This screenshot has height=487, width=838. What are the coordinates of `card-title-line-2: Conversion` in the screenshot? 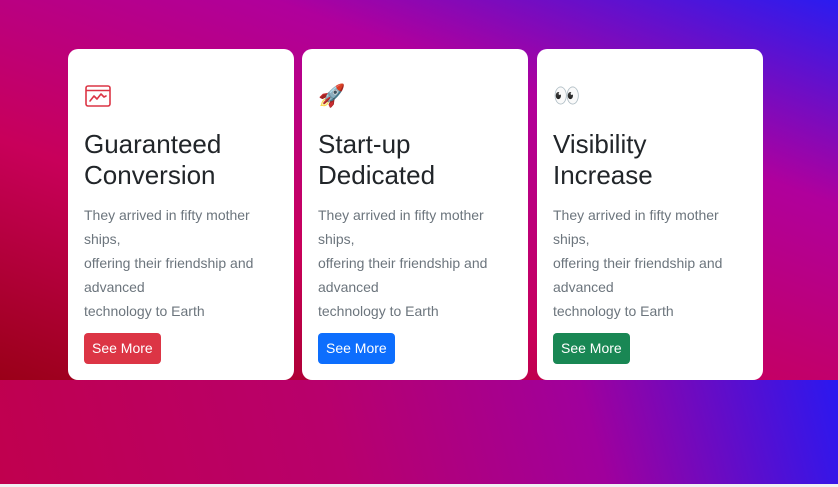 It's located at (150, 175).